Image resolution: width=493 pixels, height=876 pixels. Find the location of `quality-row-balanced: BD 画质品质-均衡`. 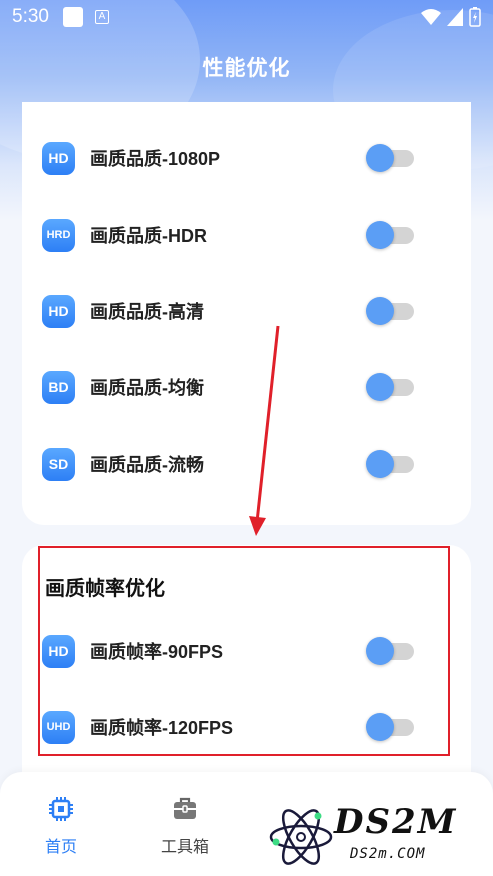

quality-row-balanced: BD 画质品质-均衡 is located at coordinates (228, 387).